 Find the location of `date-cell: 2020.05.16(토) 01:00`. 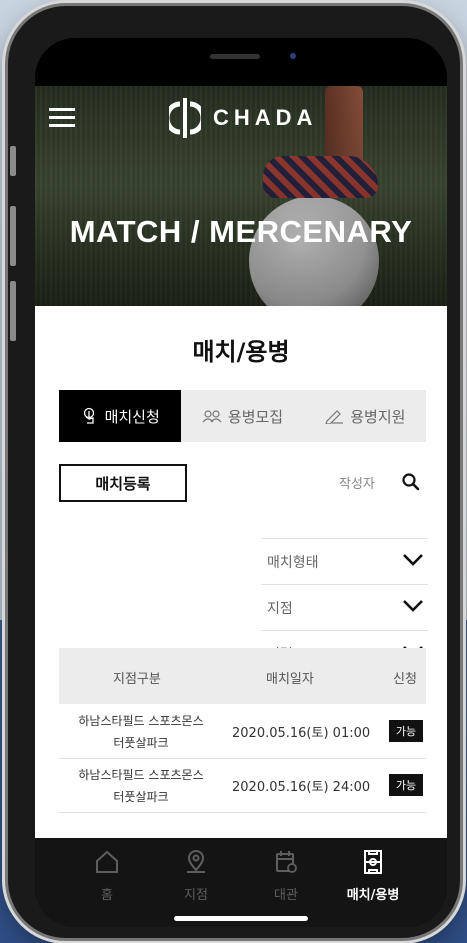

date-cell: 2020.05.16(토) 01:00 is located at coordinates (301, 733).